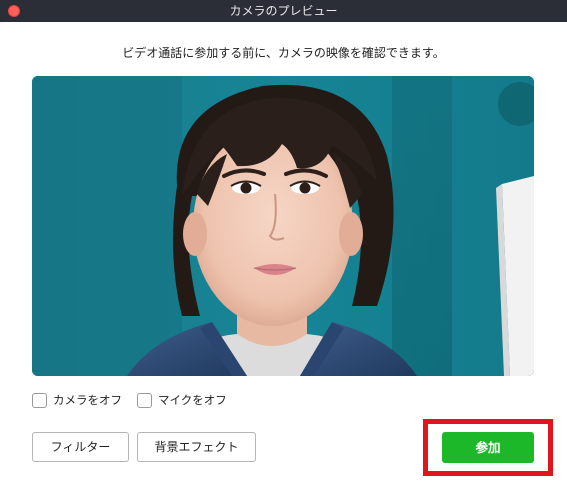 Image resolution: width=567 pixels, height=485 pixels. Describe the element at coordinates (192, 400) in the screenshot. I see `mic-off-label: マイクをオフ` at that location.